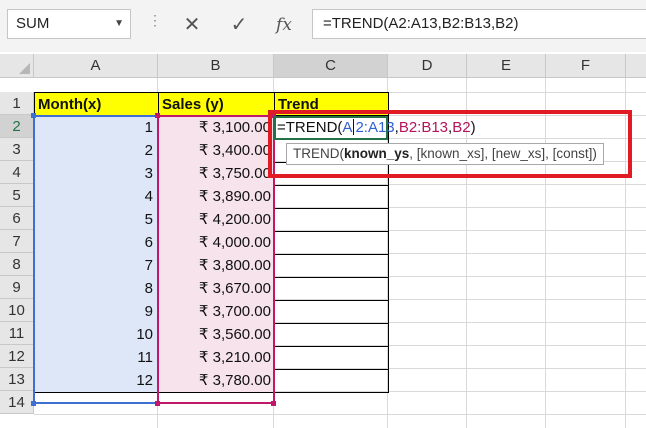 The image size is (646, 428). Describe the element at coordinates (17, 333) in the screenshot. I see `row-header-11: 11` at that location.